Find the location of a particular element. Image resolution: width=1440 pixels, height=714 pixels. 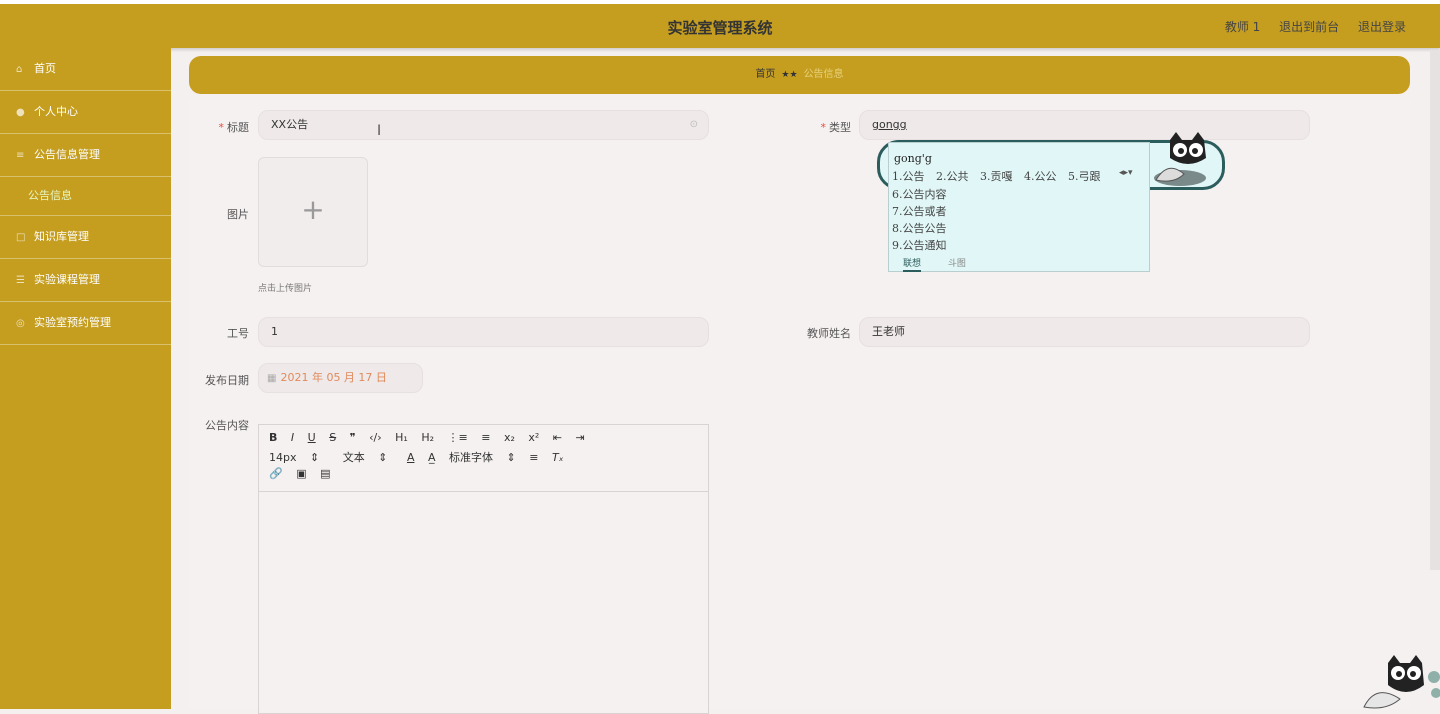

staff-no-input: 1 is located at coordinates (483, 332).